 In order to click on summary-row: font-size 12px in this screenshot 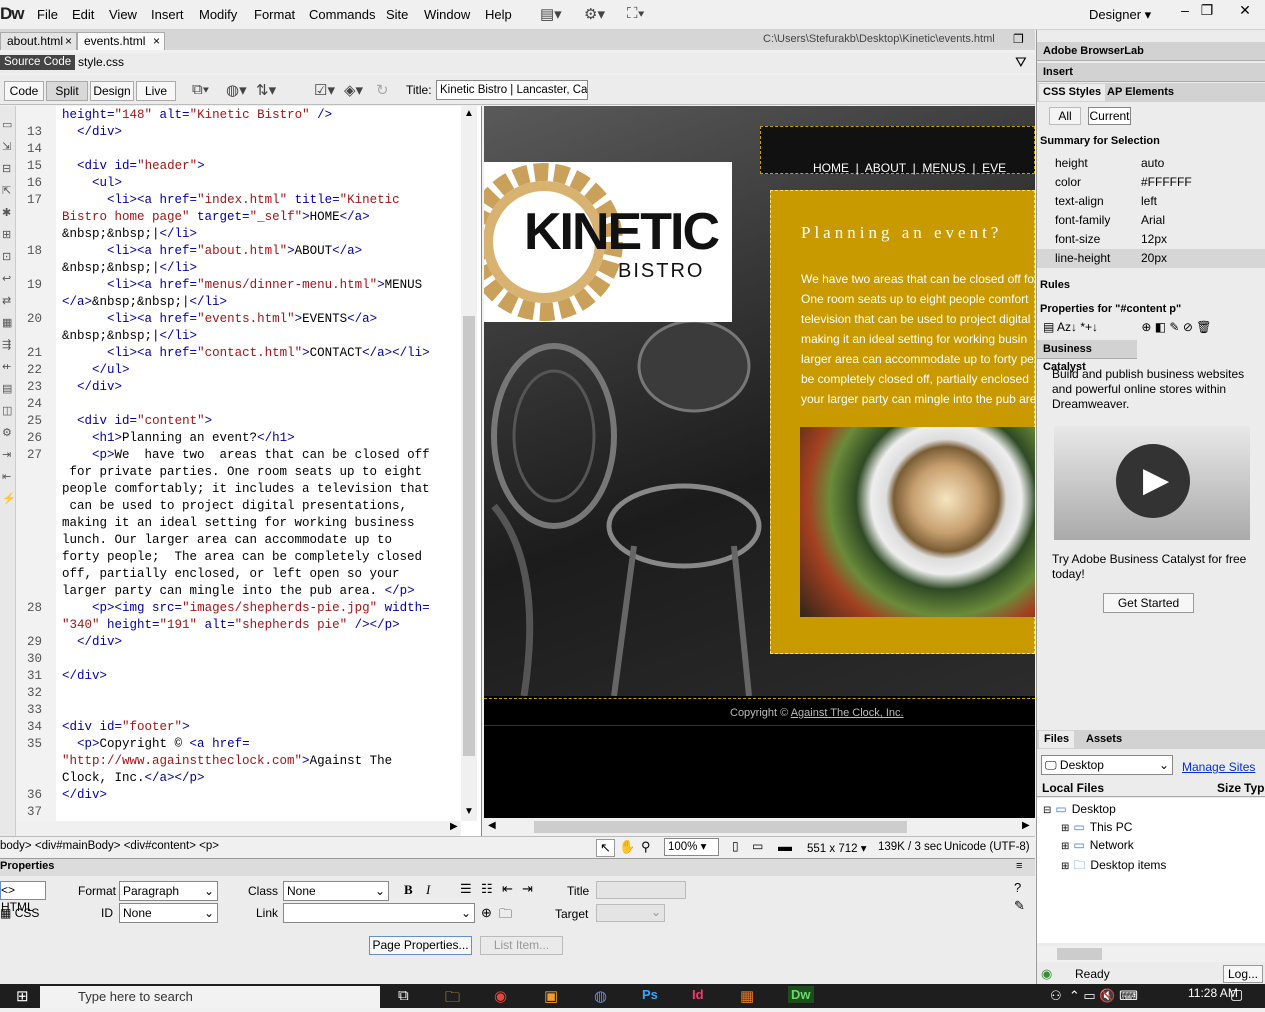, I will do `click(1151, 239)`.